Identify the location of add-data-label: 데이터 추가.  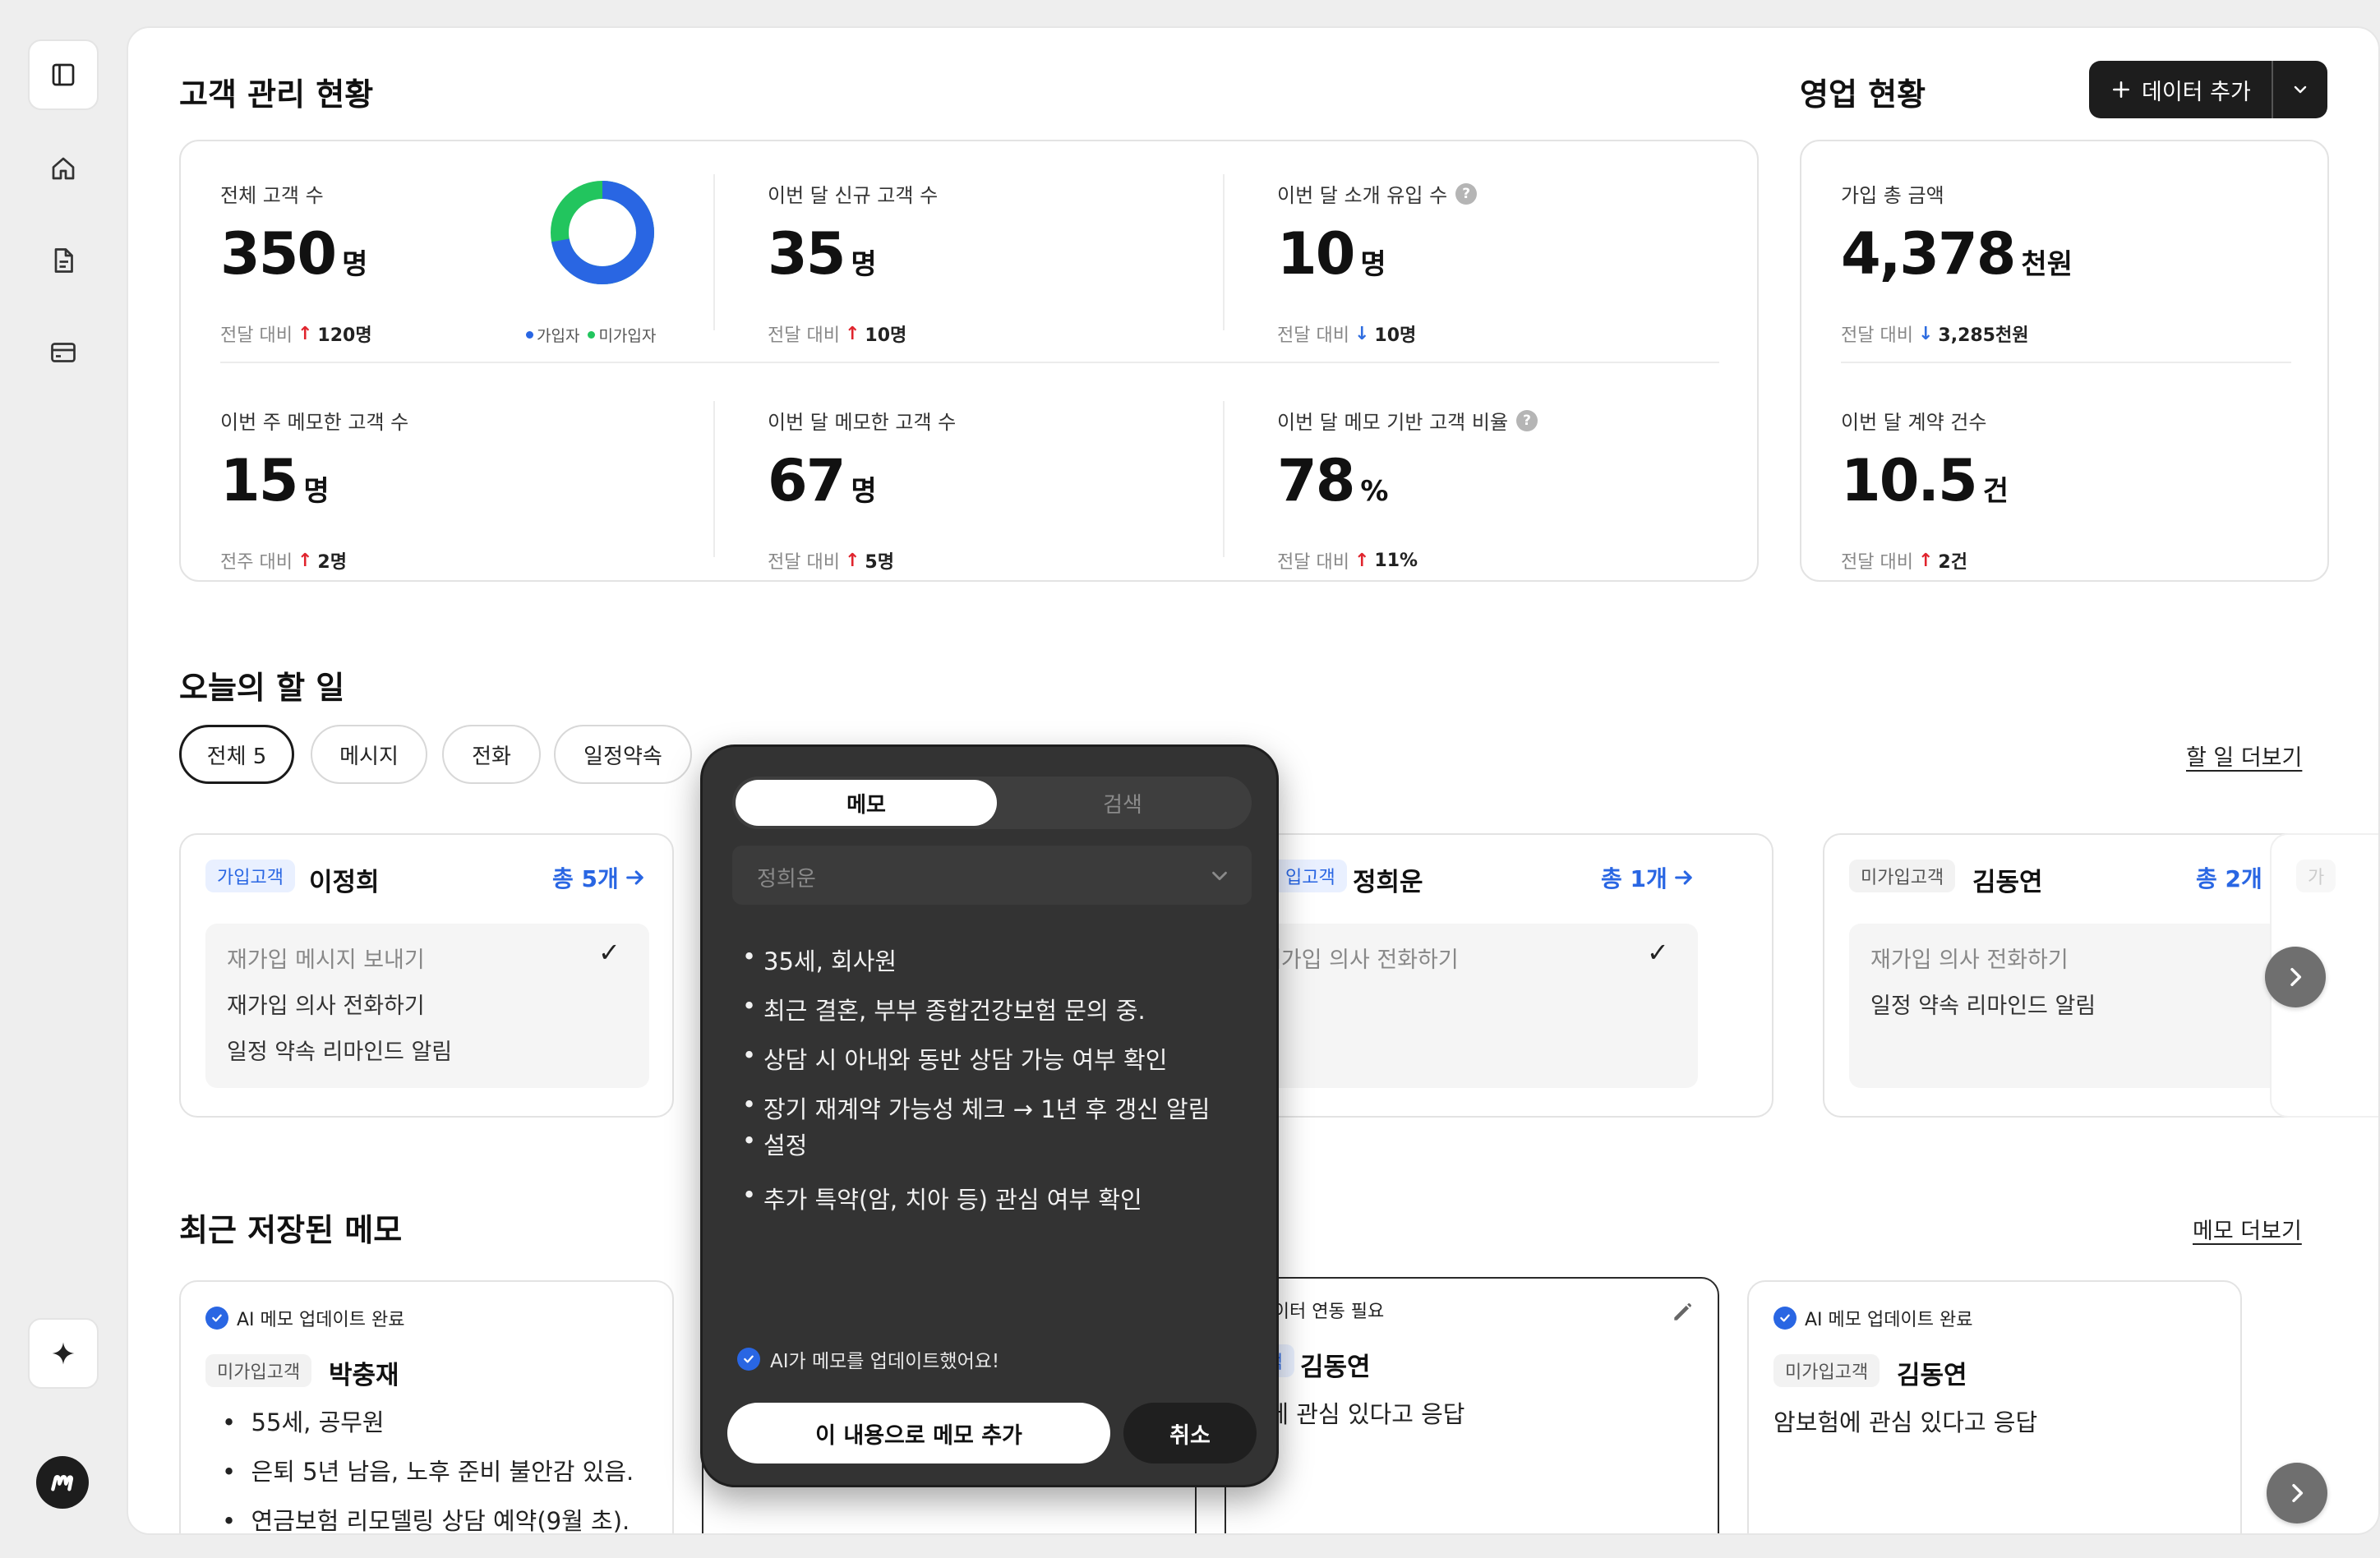
(2196, 92).